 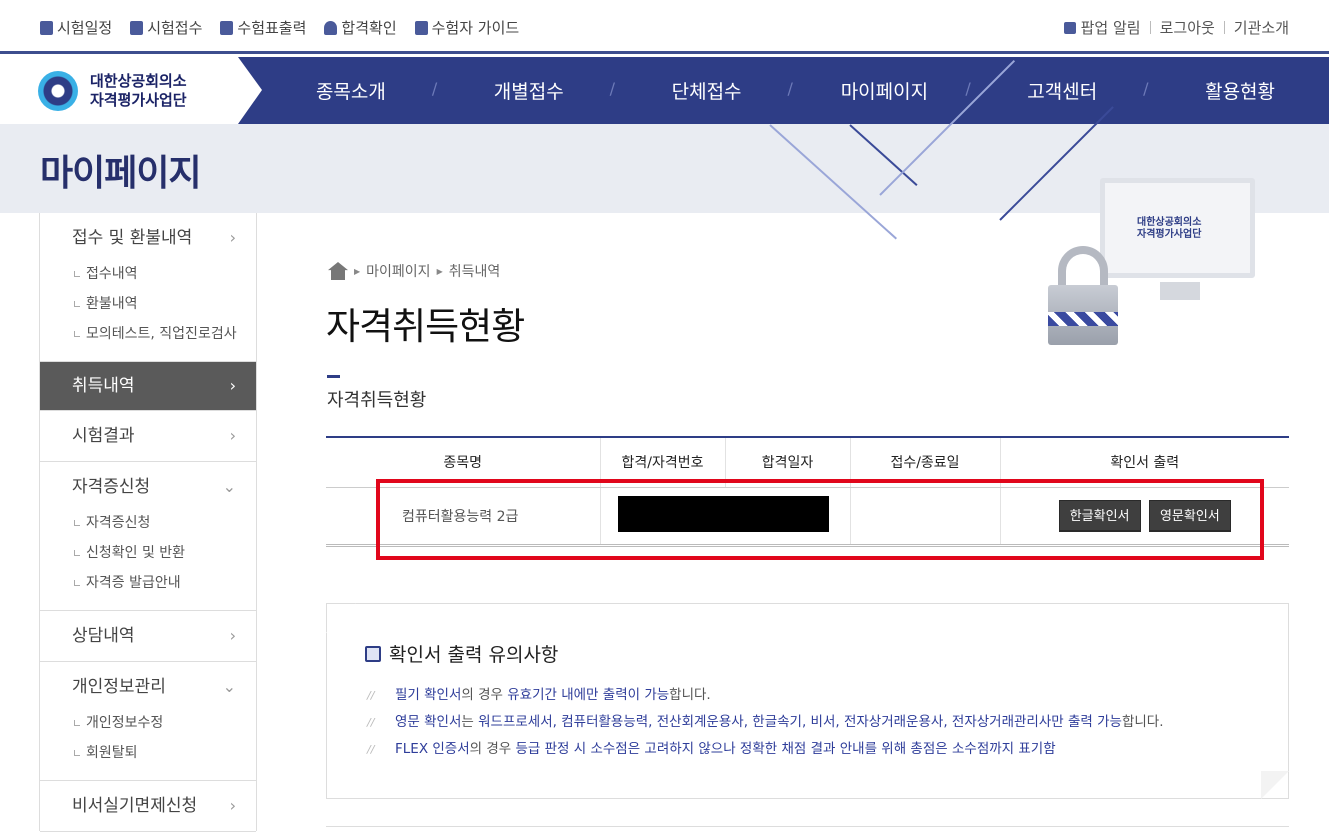 I want to click on top-link-guide: 수험자 가이드, so click(x=466, y=27).